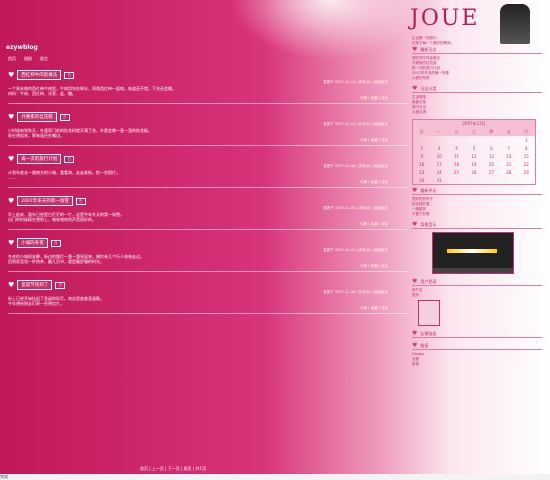 The image size is (550, 480). Describe the element at coordinates (208, 117) in the screenshot. I see `post-header: ♥ 外婆家的桂花糕日` at that location.